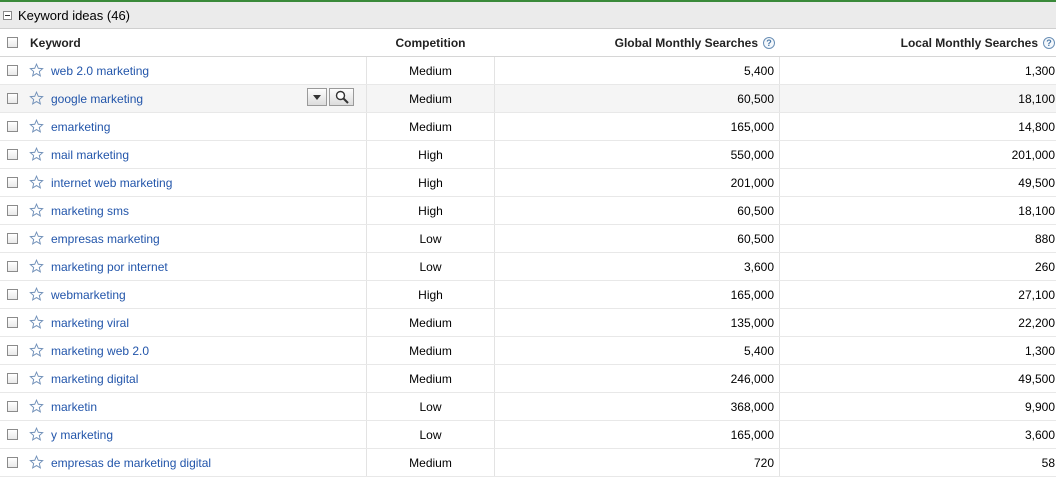 The height and width of the screenshot is (477, 1056). I want to click on keyword-link: empresas marketing, so click(105, 239).